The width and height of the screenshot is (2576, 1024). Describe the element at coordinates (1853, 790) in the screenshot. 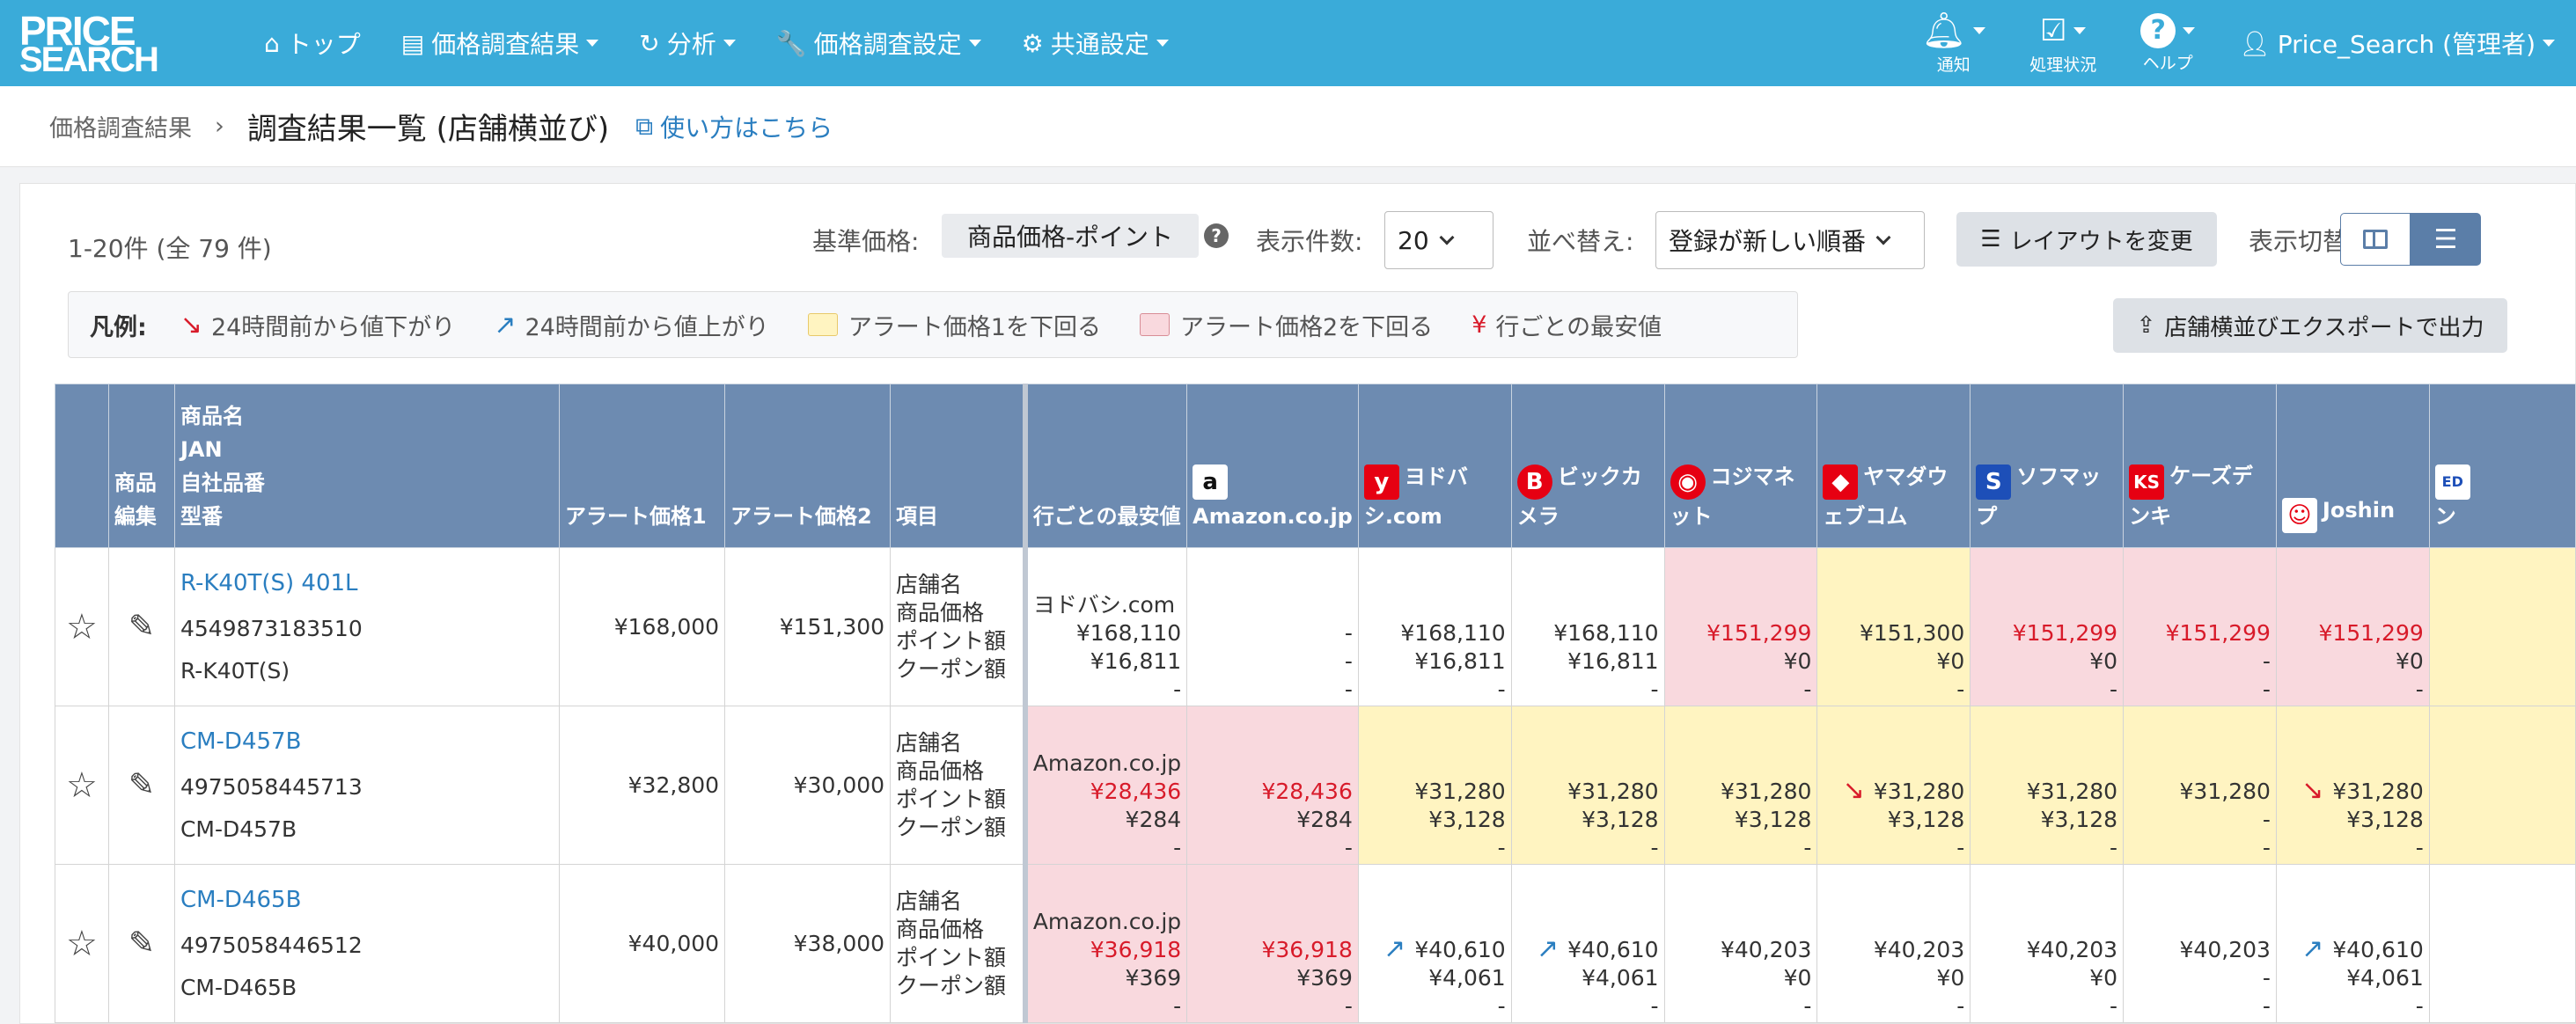

I see `arrow-down-right-icon: ↘` at that location.